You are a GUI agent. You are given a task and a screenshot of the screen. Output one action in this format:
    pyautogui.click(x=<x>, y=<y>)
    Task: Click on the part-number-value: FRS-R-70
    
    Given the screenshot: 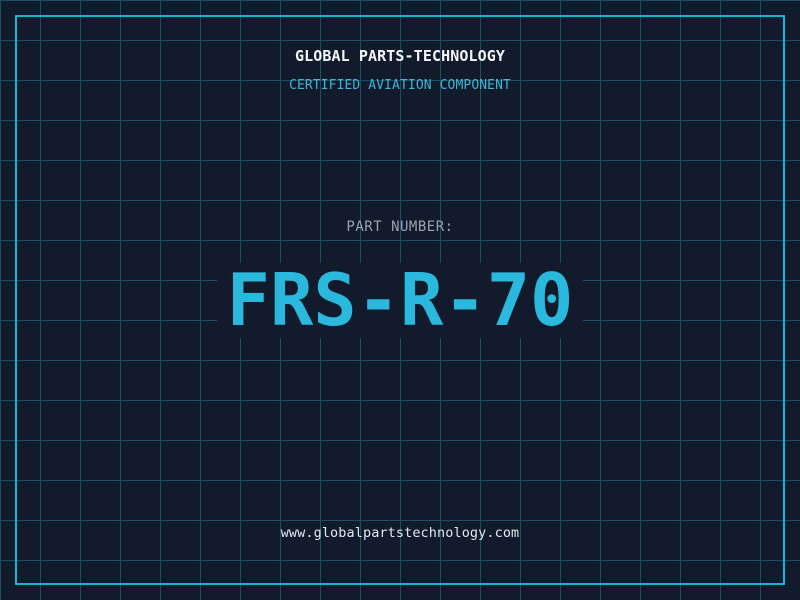 What is the action you would take?
    pyautogui.click(x=400, y=300)
    